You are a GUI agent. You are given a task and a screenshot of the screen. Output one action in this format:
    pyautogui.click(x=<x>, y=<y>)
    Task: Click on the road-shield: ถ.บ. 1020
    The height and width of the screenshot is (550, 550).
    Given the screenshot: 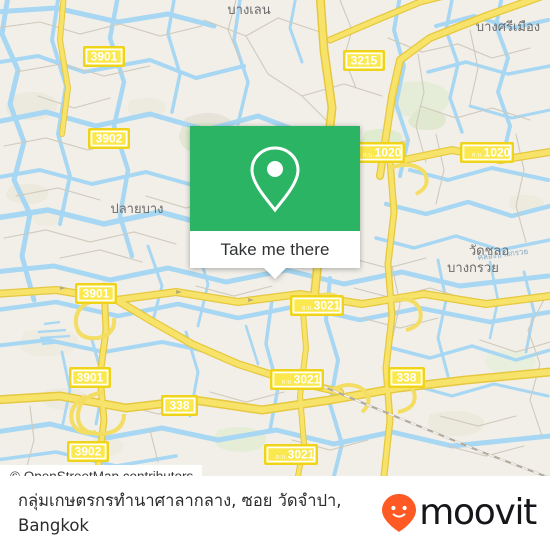 What is the action you would take?
    pyautogui.click(x=487, y=152)
    